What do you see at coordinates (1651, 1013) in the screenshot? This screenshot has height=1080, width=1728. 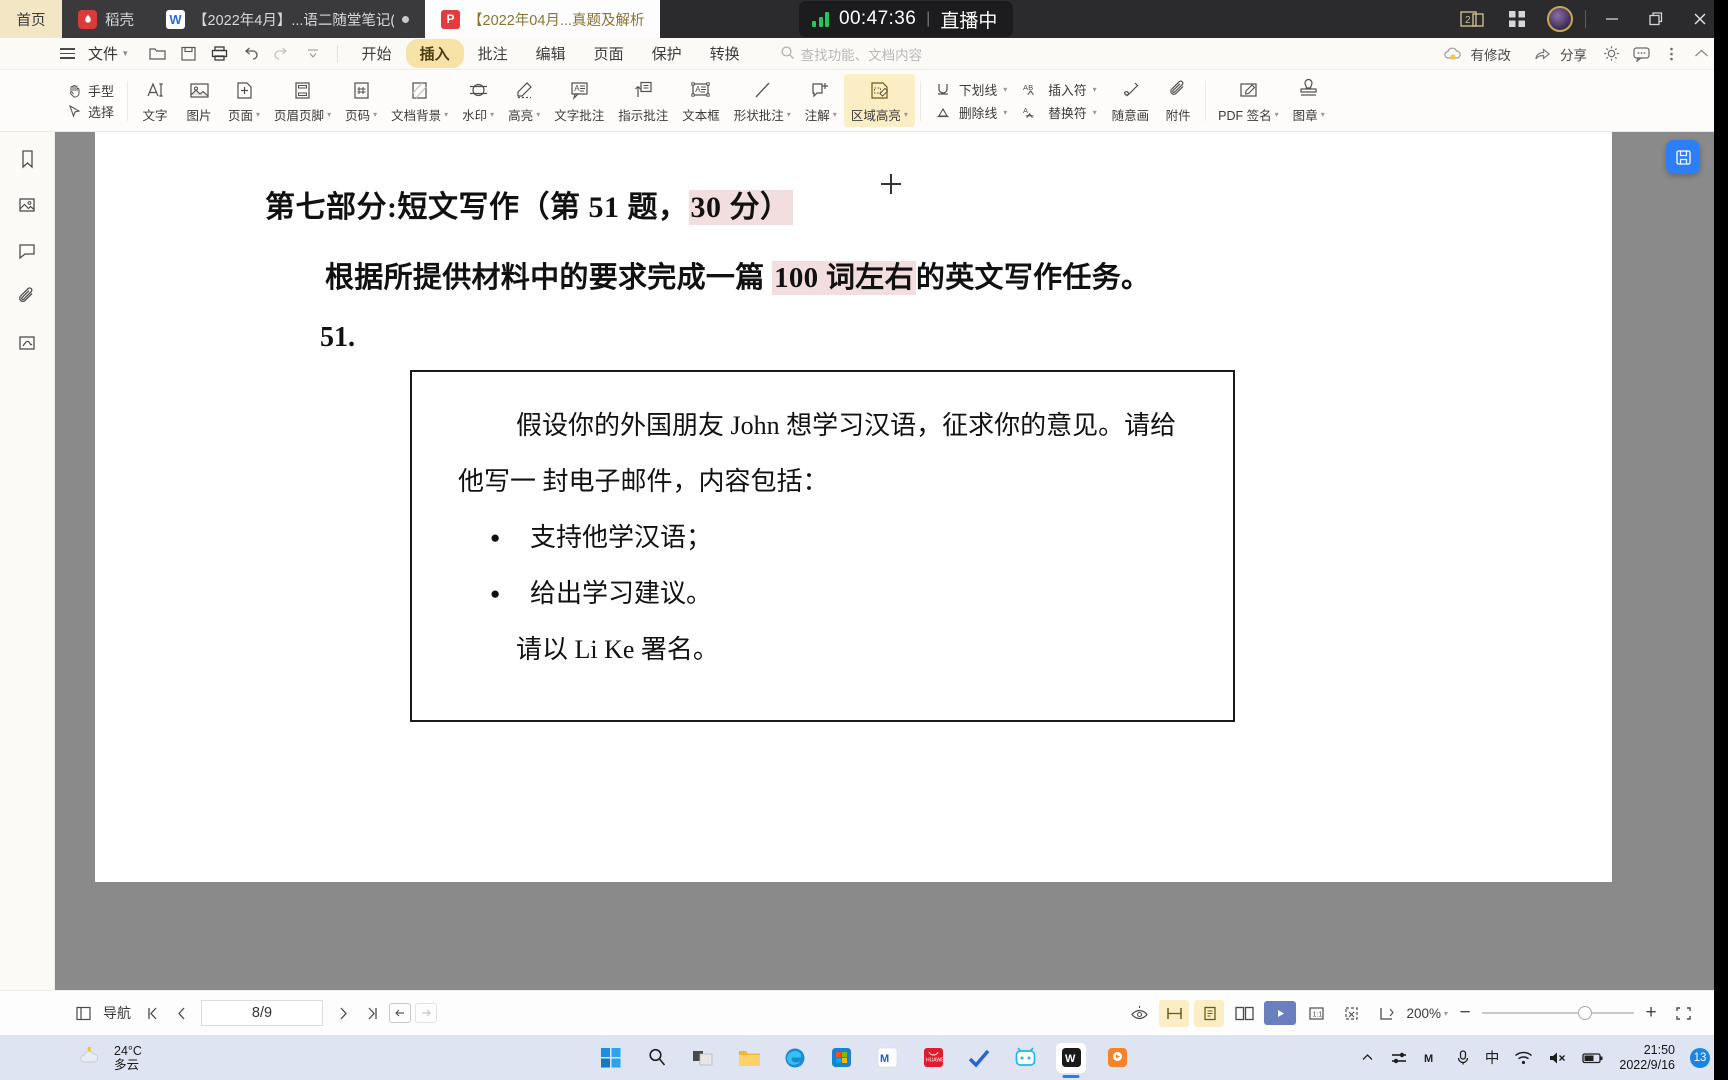 I see `zoom-in-button: +` at bounding box center [1651, 1013].